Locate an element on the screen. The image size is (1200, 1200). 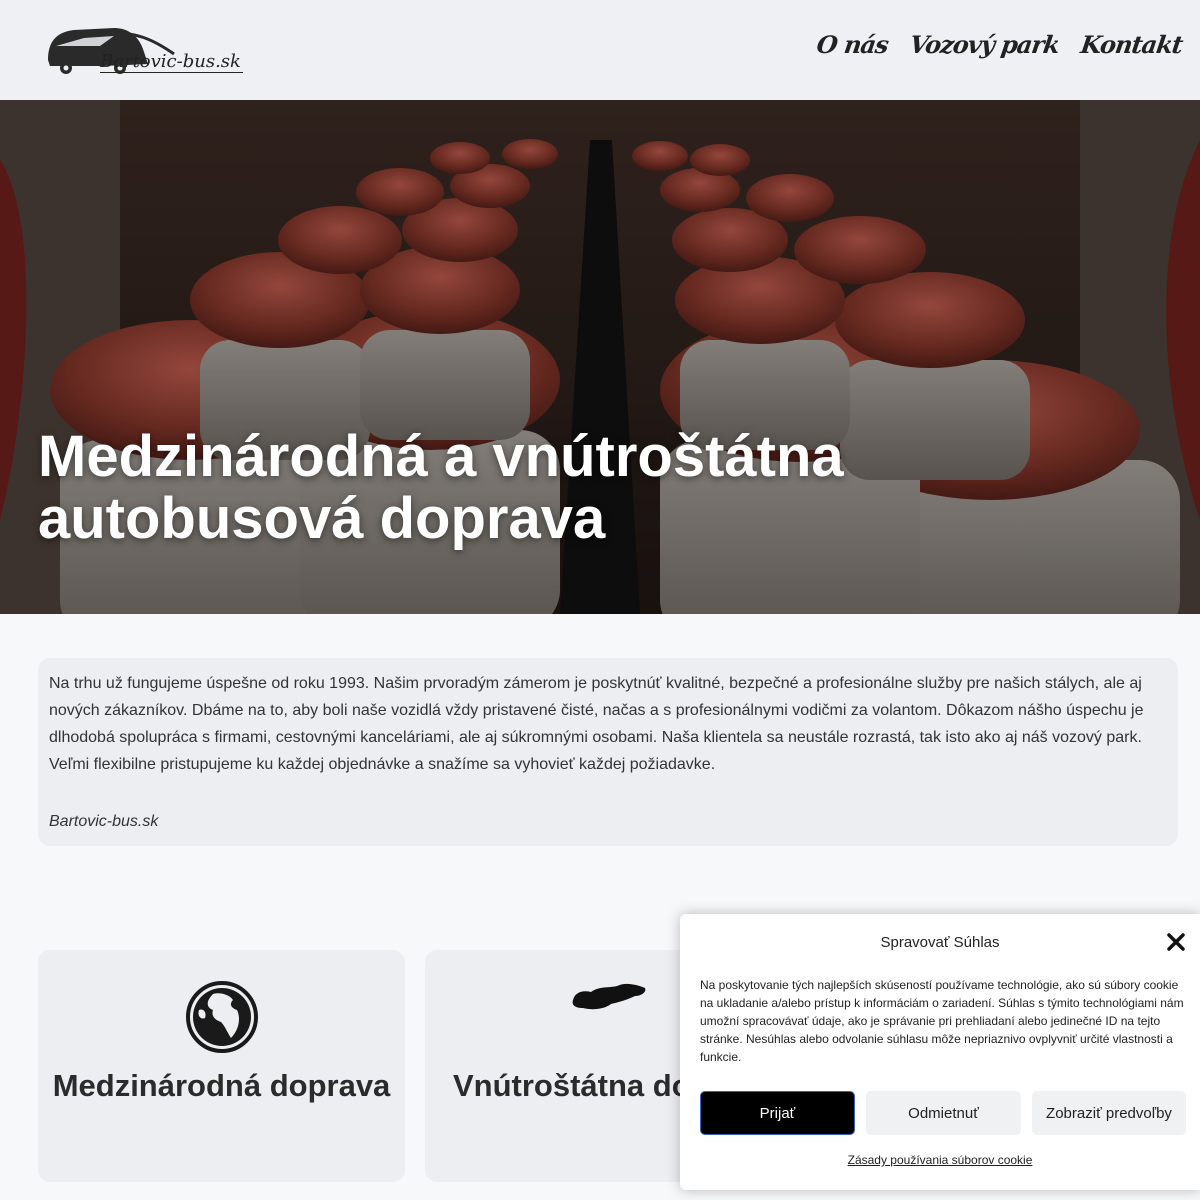
hero-title-line2: autobusová doprava is located at coordinates (322, 518).